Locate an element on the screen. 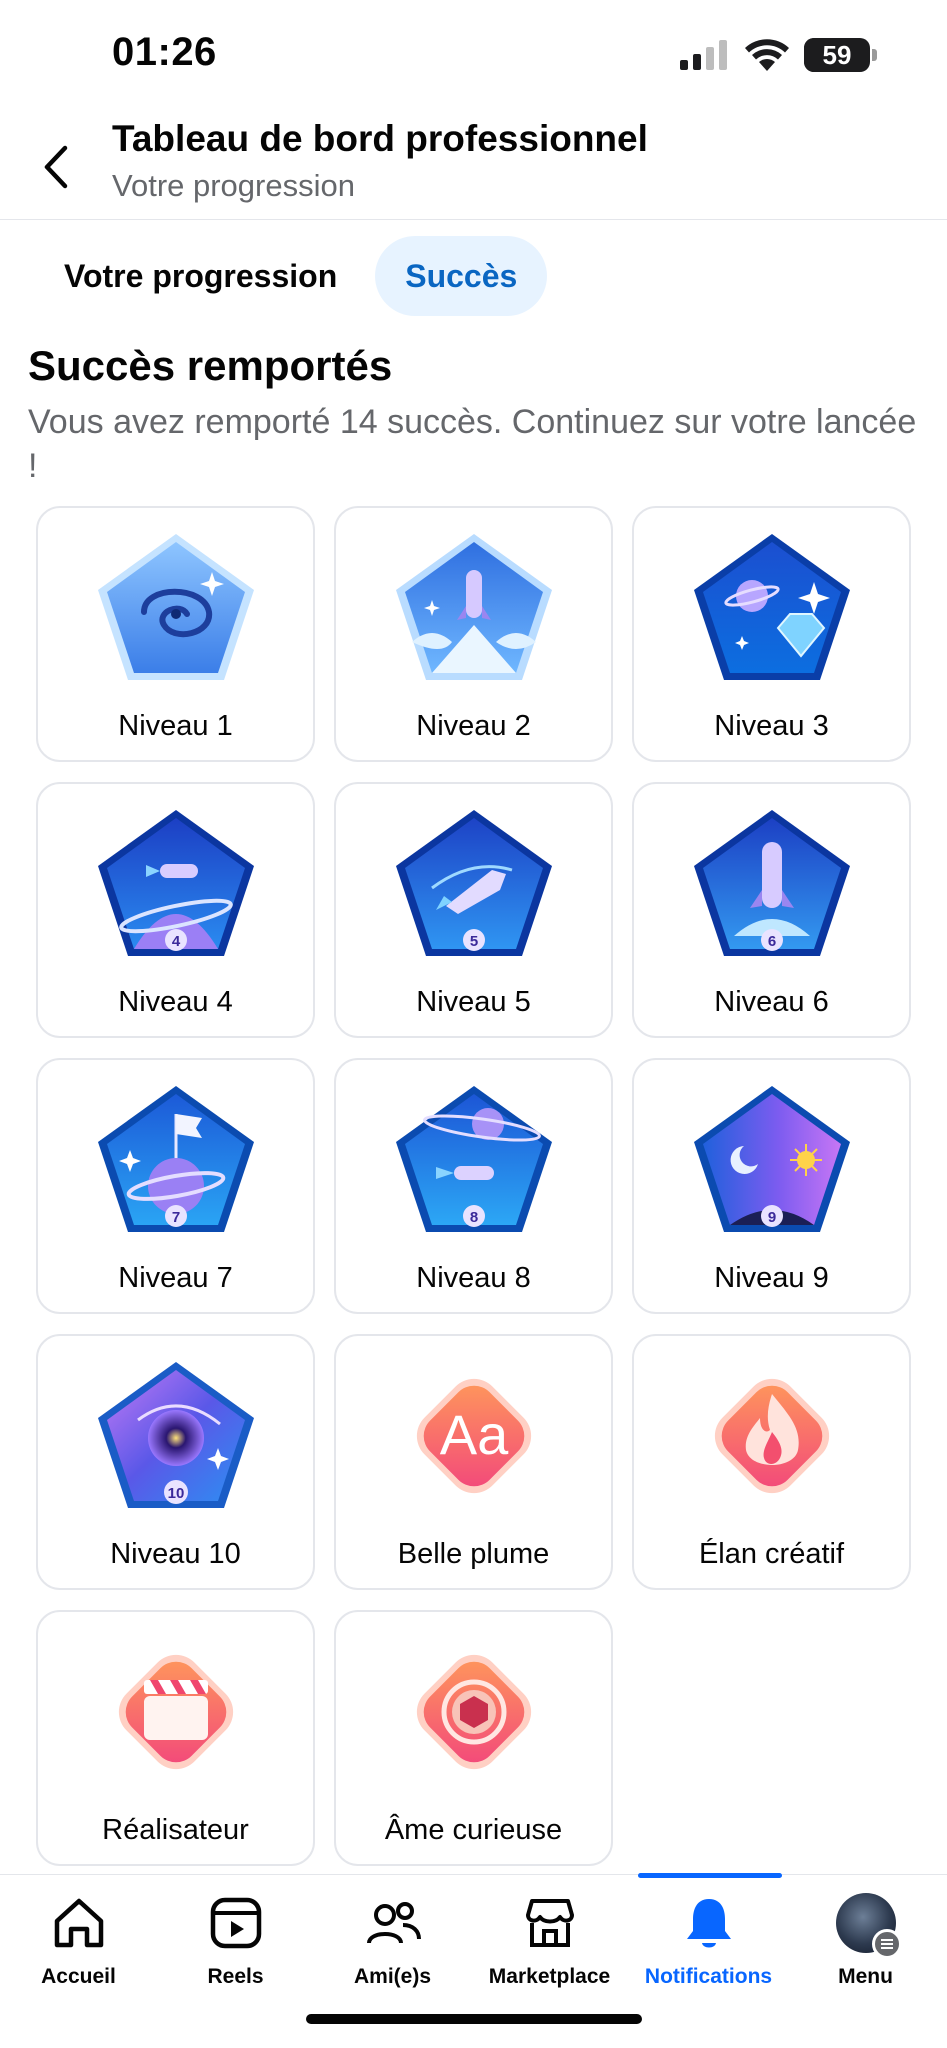  achievement-label: Niveau 3 is located at coordinates (771, 726).